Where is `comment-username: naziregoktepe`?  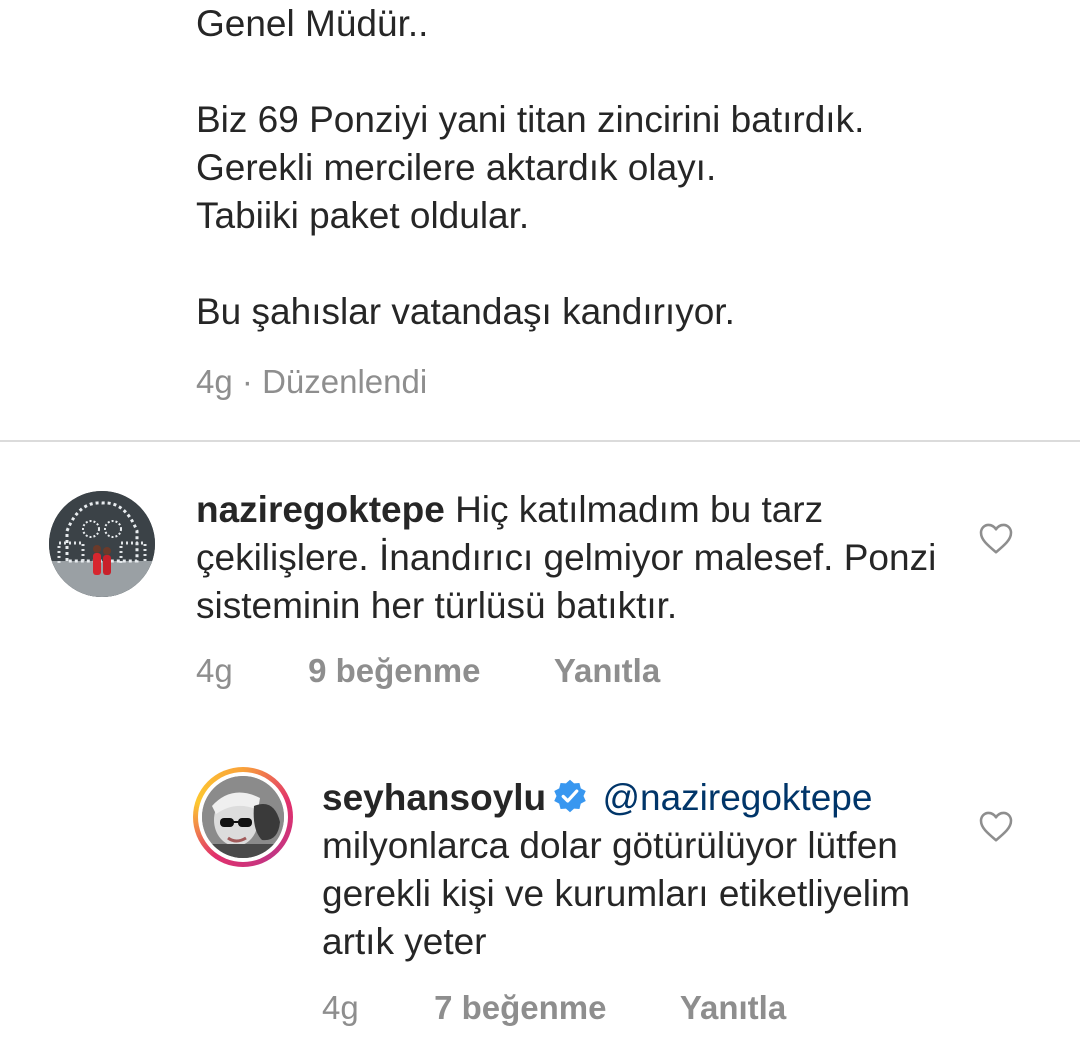 comment-username: naziregoktepe is located at coordinates (320, 509).